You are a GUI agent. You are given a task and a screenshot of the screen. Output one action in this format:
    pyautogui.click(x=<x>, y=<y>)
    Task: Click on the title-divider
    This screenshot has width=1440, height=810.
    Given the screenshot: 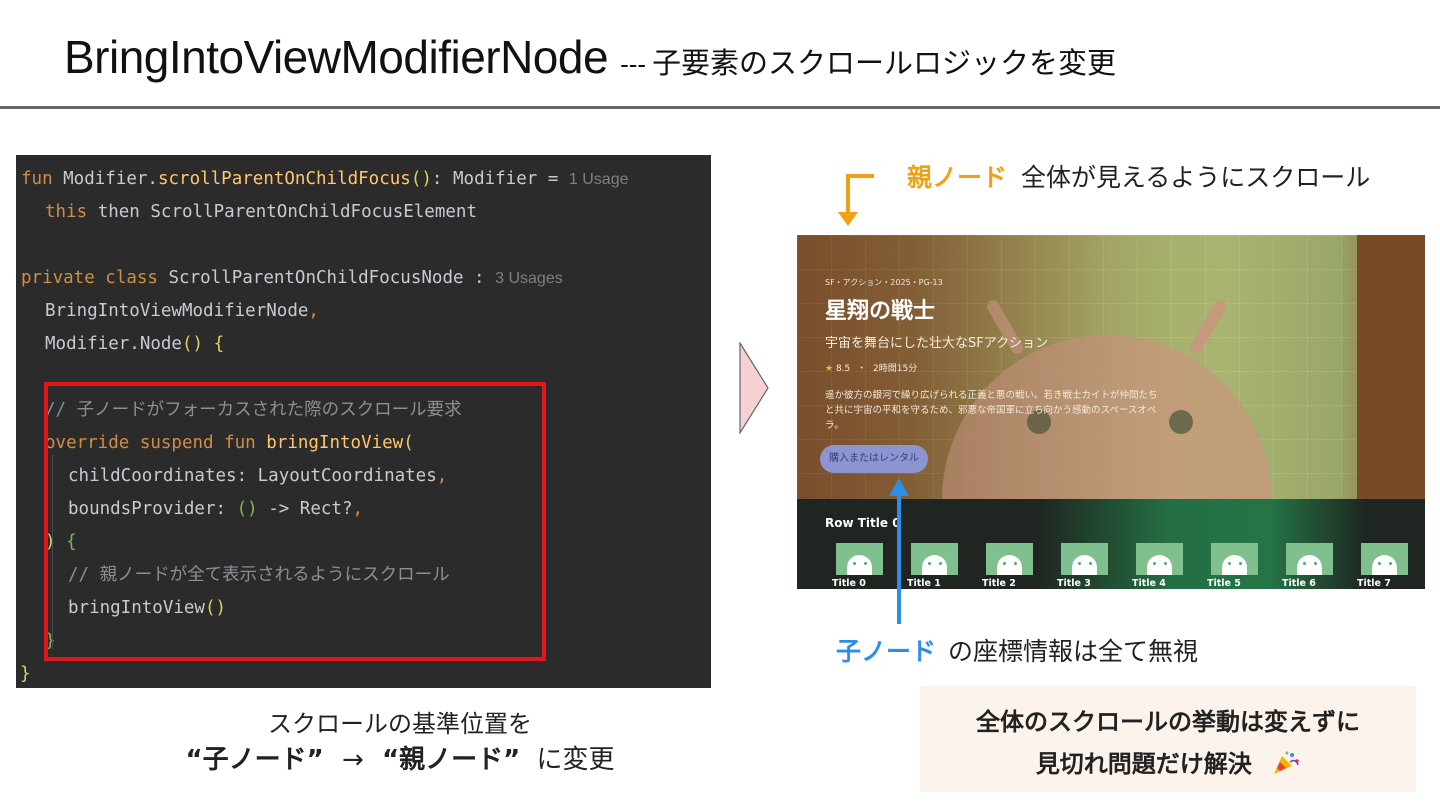 What is the action you would take?
    pyautogui.click(x=720, y=107)
    